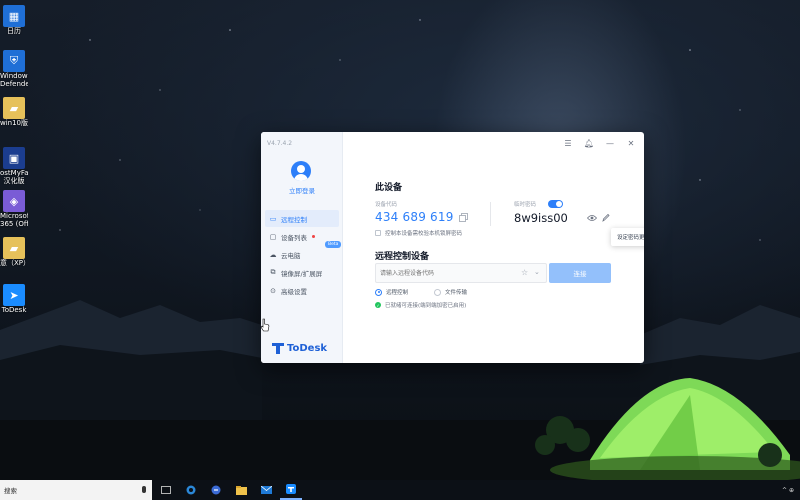 The width and height of the screenshot is (800, 500). What do you see at coordinates (14, 80) in the screenshot?
I see `desktop-icon-label: Windows Defender` at bounding box center [14, 80].